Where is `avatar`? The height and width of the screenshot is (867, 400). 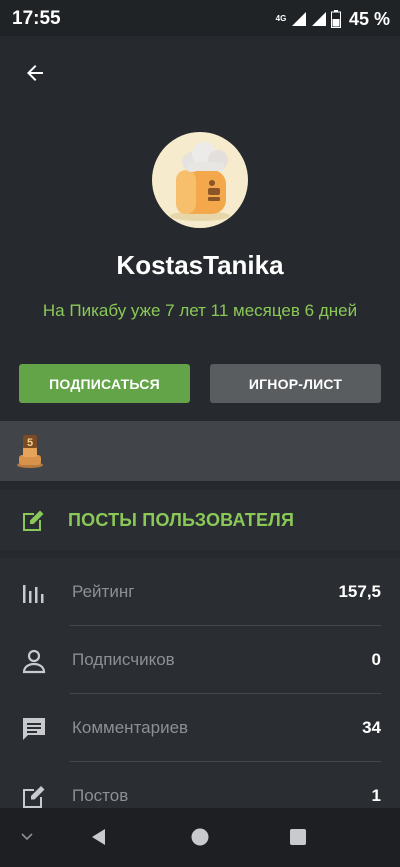 avatar is located at coordinates (200, 180).